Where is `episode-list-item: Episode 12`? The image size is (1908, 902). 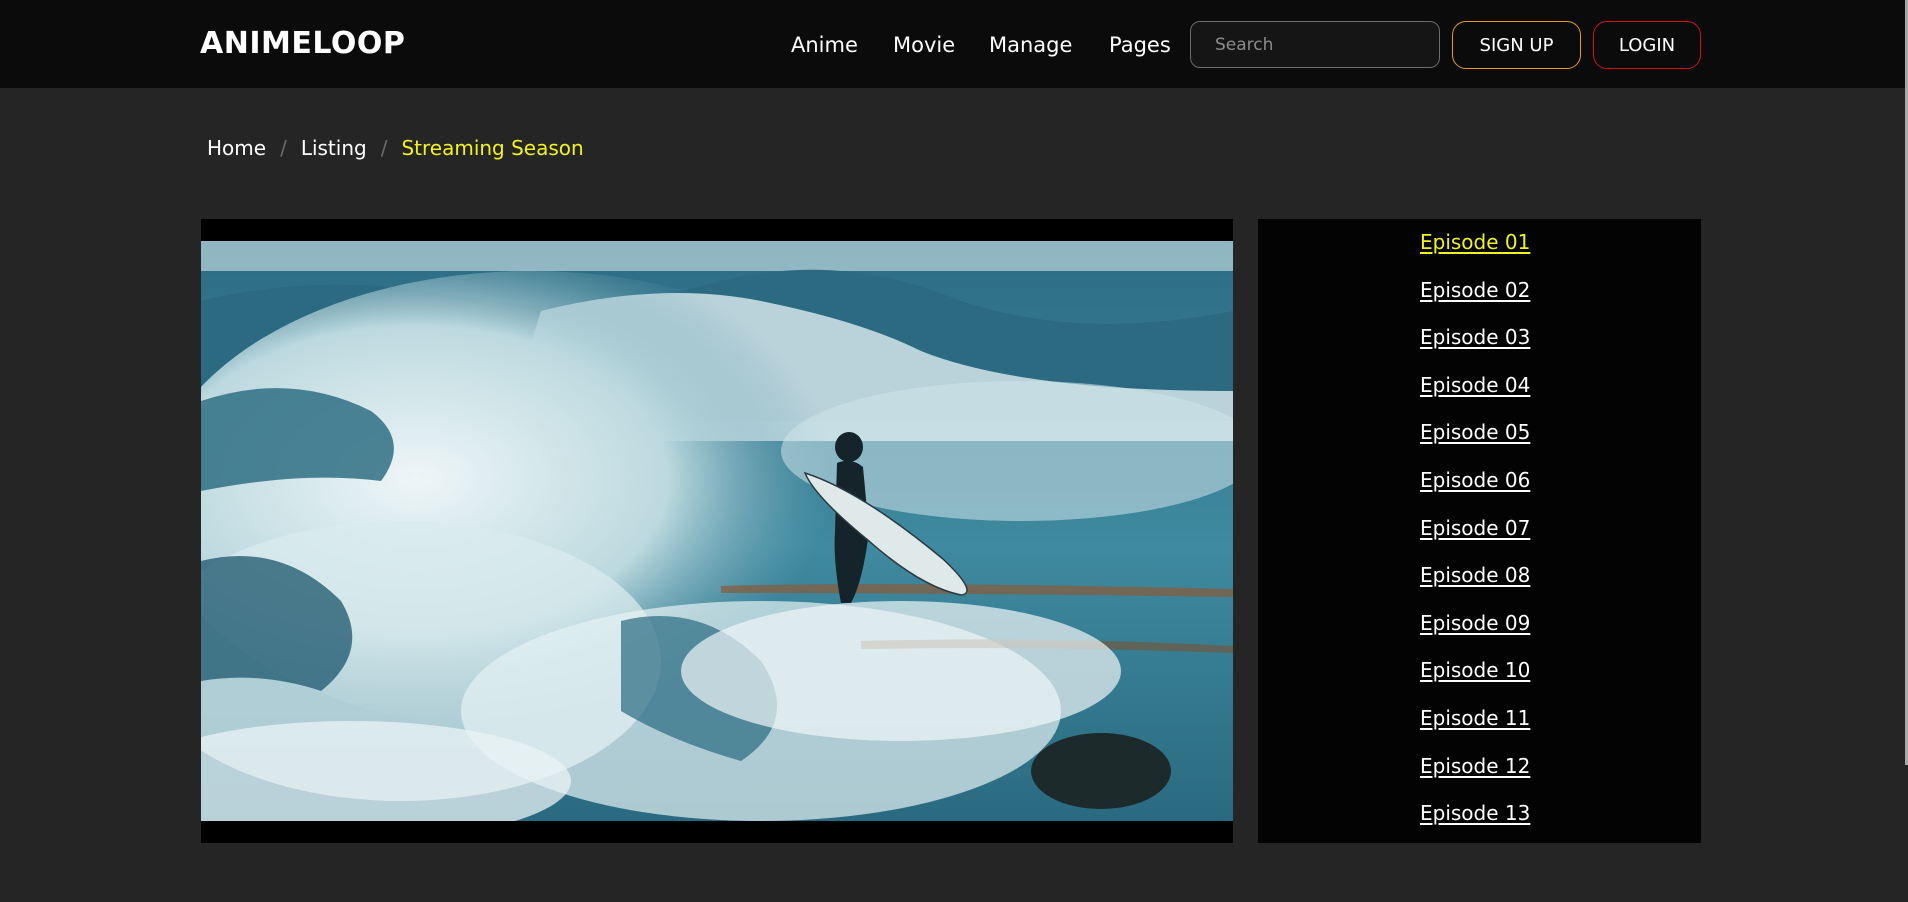
episode-list-item: Episode 12 is located at coordinates (1475, 777).